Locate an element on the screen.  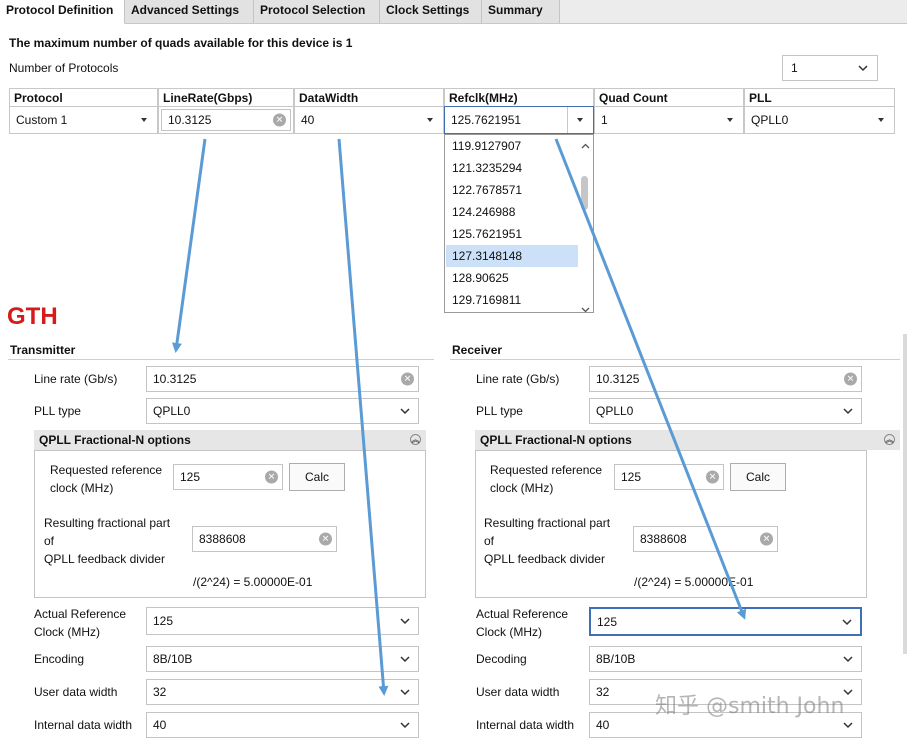
arrow-datawidth-to-userwidth is located at coordinates (363, 417).